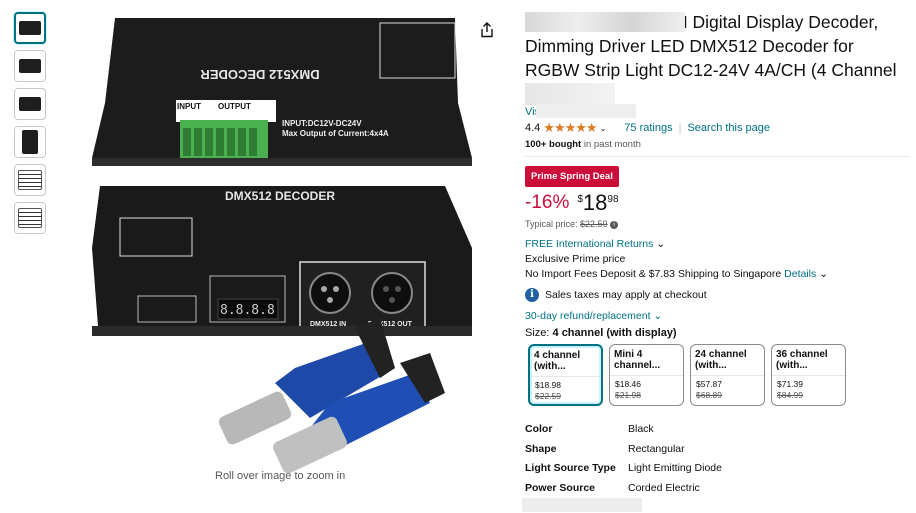 Image resolution: width=916 pixels, height=513 pixels. I want to click on zoom-hint: Roll over image to zoom in, so click(280, 476).